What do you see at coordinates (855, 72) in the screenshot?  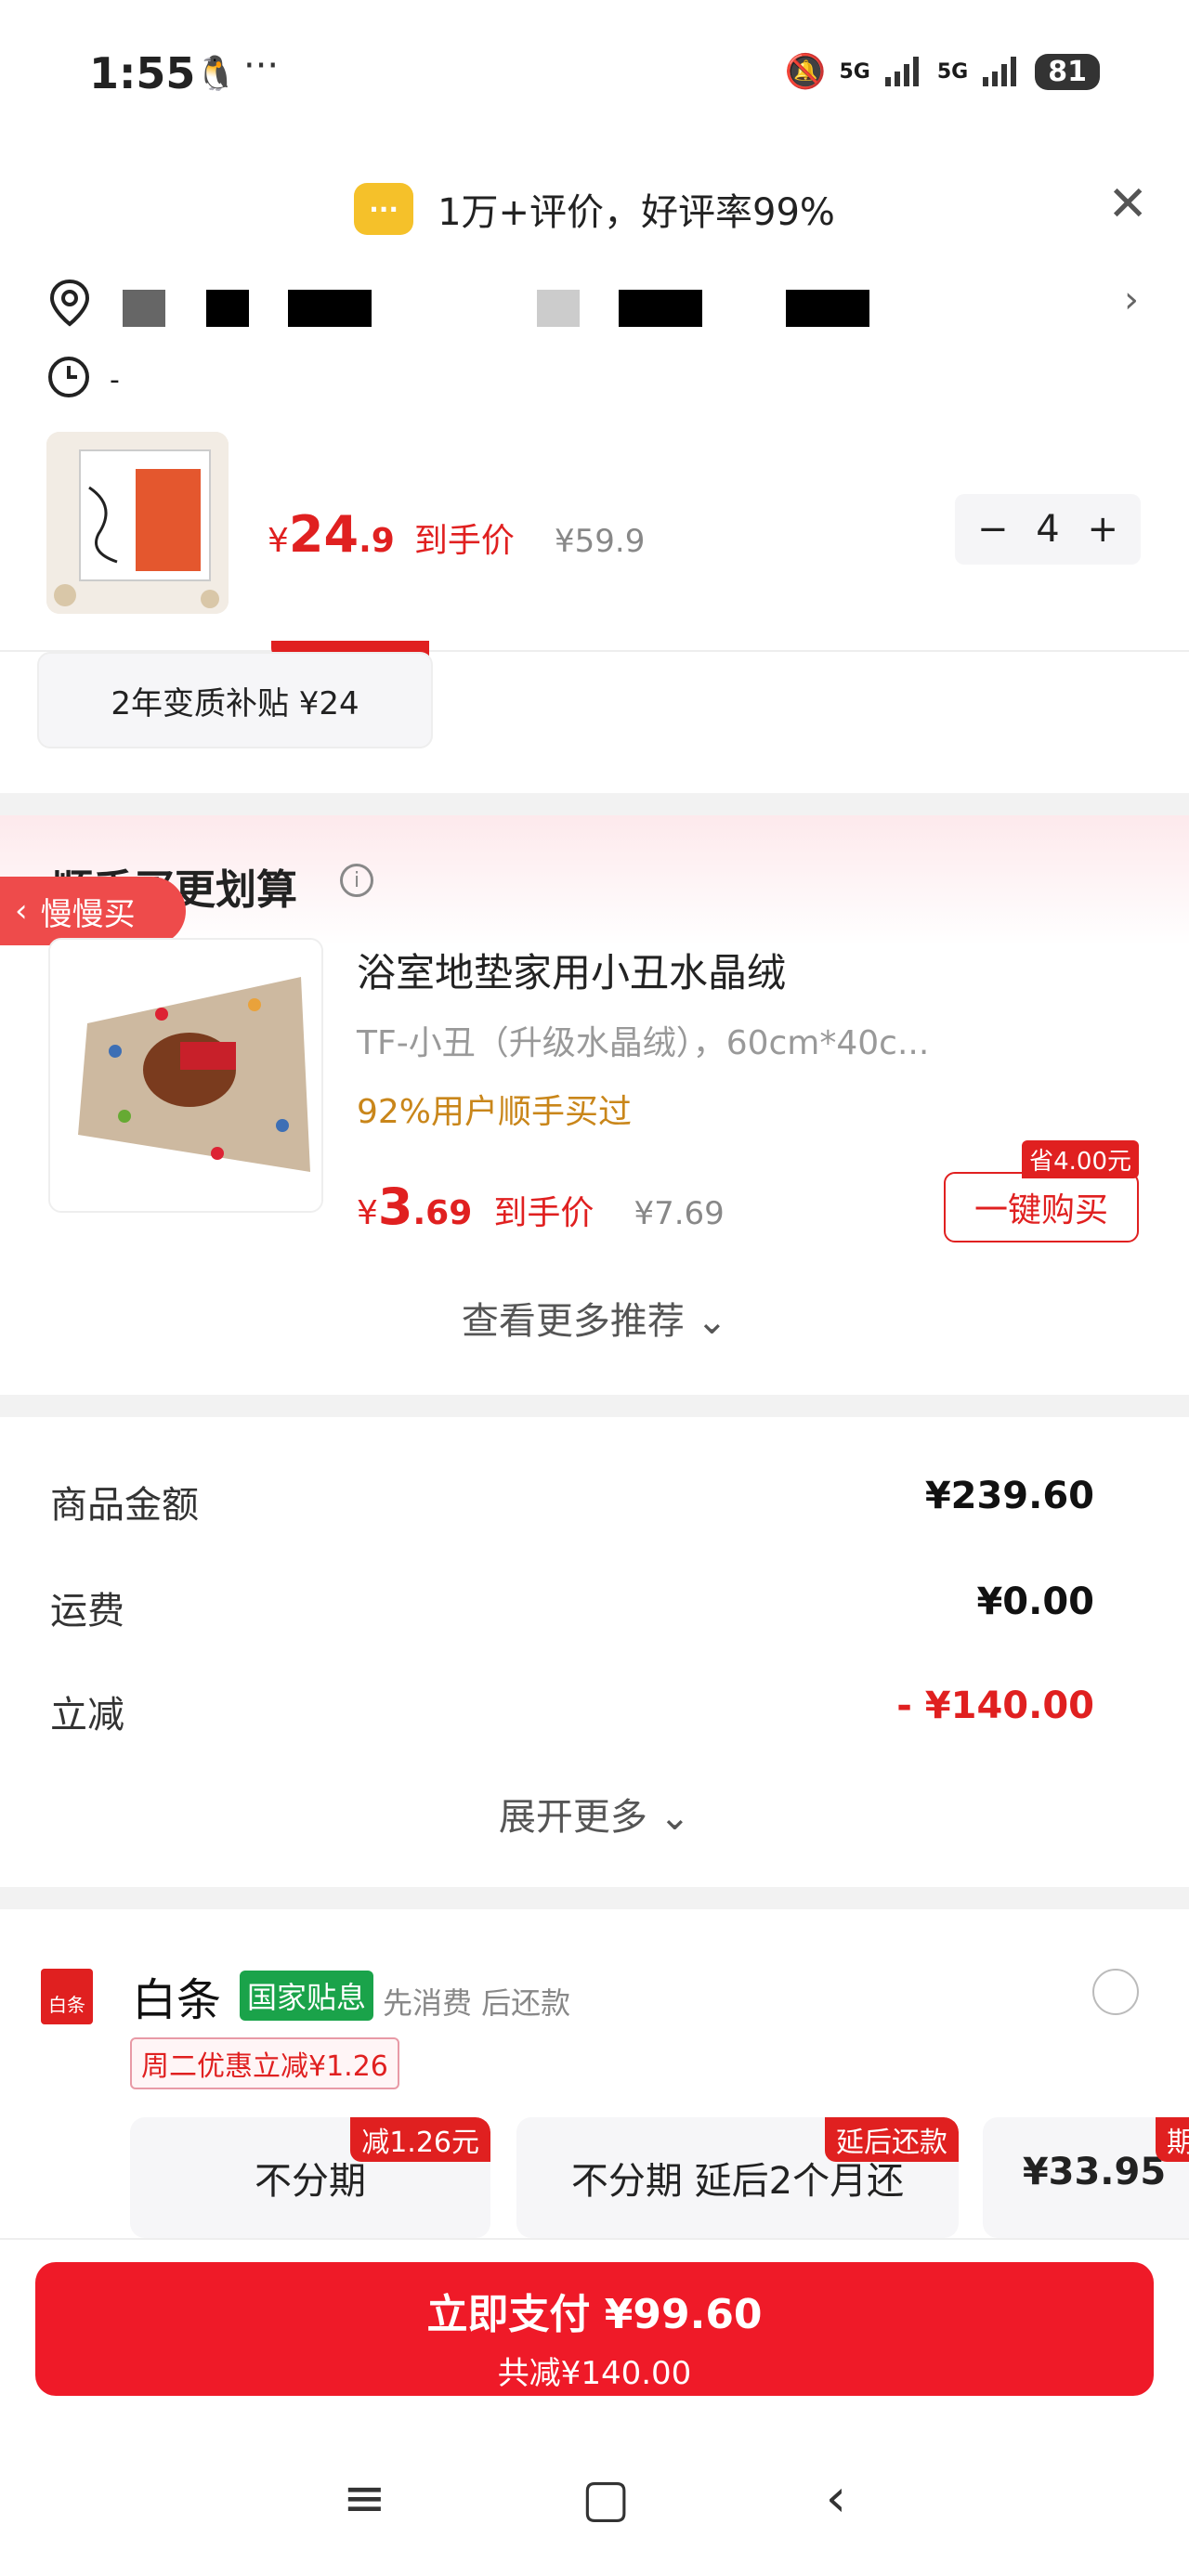 I see `network-label: 5G` at bounding box center [855, 72].